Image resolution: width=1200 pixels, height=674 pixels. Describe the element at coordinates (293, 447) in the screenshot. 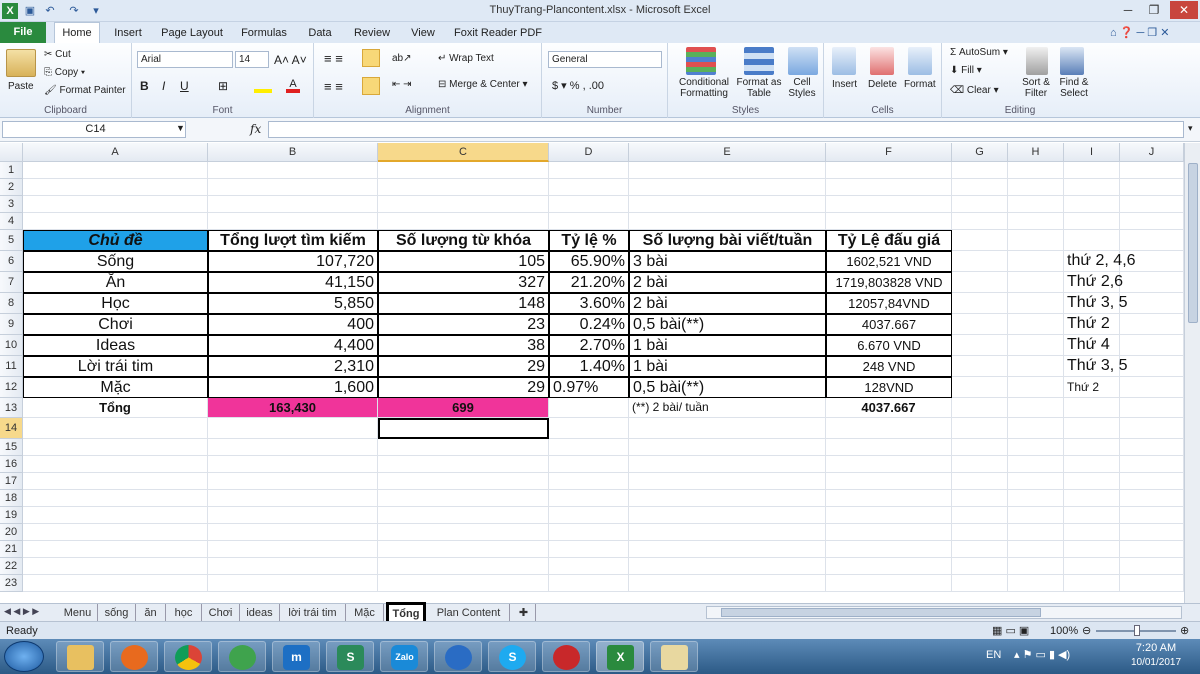

I see `cell-b15` at that location.